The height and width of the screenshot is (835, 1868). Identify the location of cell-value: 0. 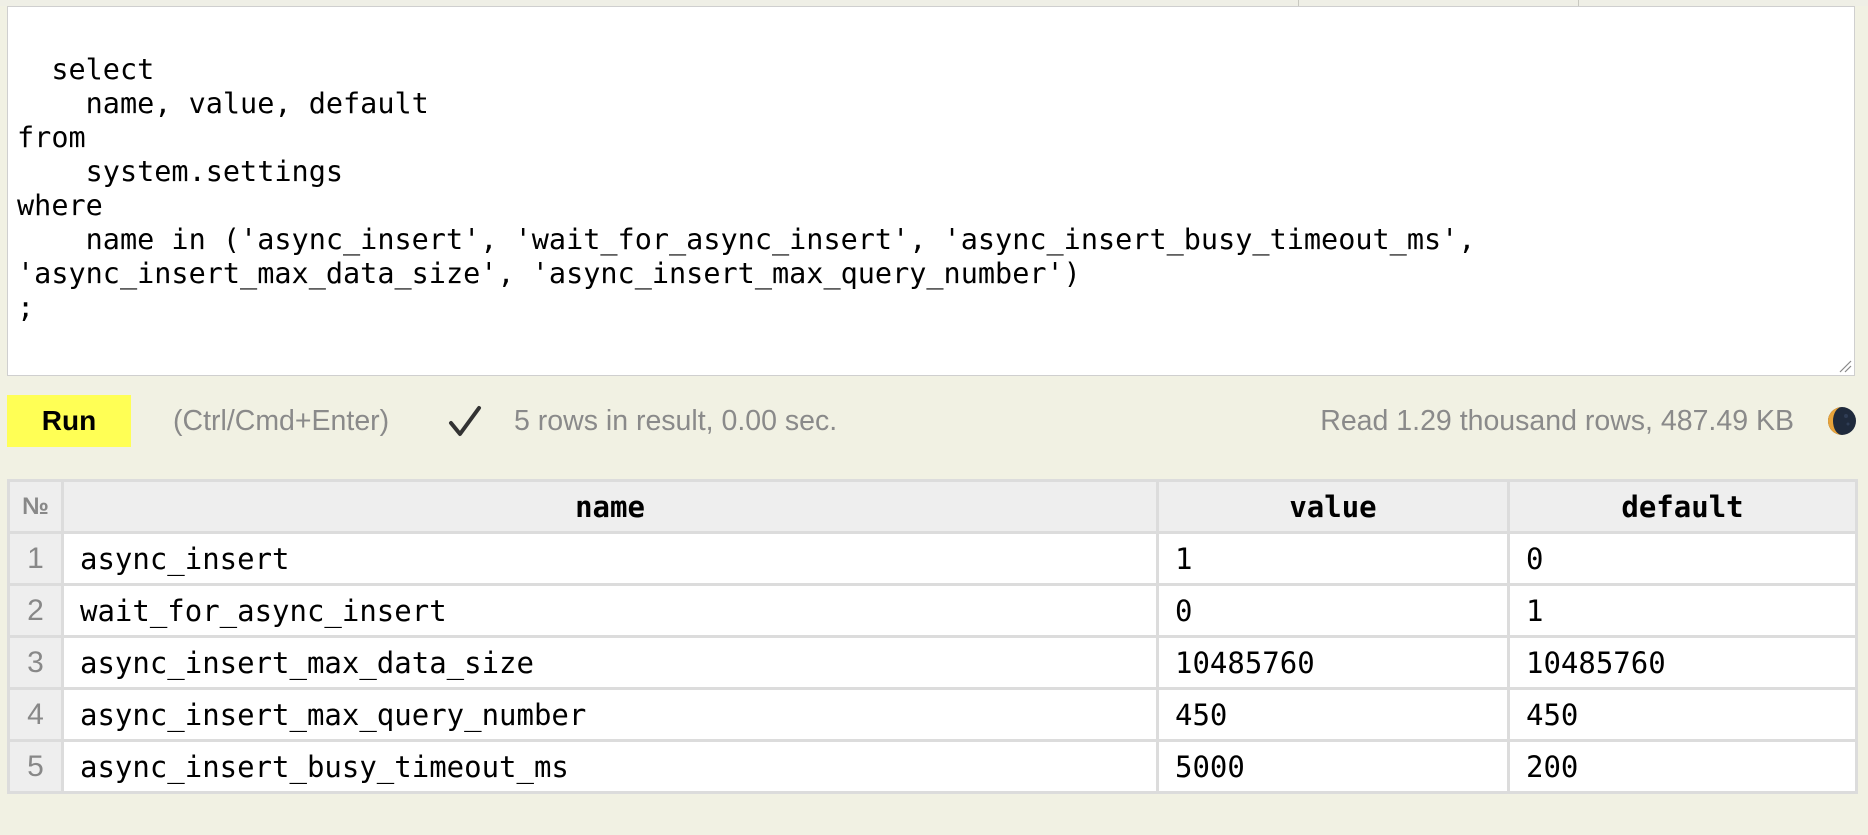
(1333, 610).